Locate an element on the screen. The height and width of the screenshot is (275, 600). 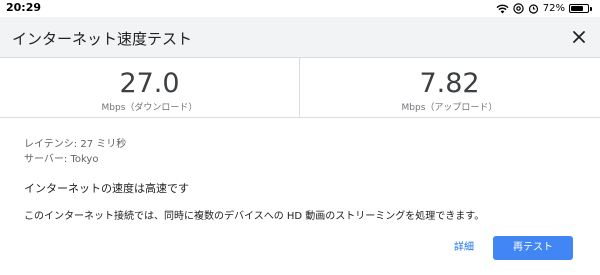
details-button: 詳細 is located at coordinates (464, 248).